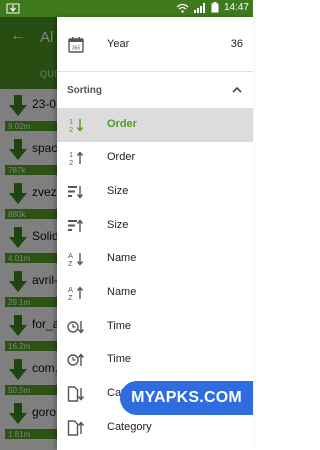 This screenshot has height=450, width=320. Describe the element at coordinates (76, 359) in the screenshot. I see `sort-time-desc-icon` at that location.